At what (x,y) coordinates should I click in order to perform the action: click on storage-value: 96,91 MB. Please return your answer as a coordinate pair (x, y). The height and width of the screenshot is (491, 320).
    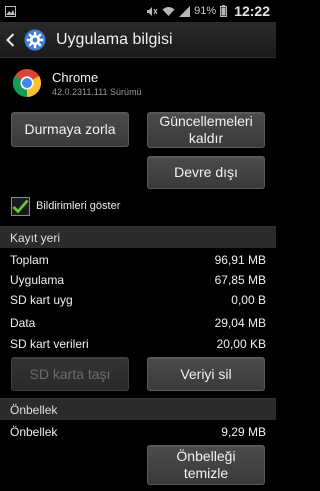
    Looking at the image, I should click on (240, 260).